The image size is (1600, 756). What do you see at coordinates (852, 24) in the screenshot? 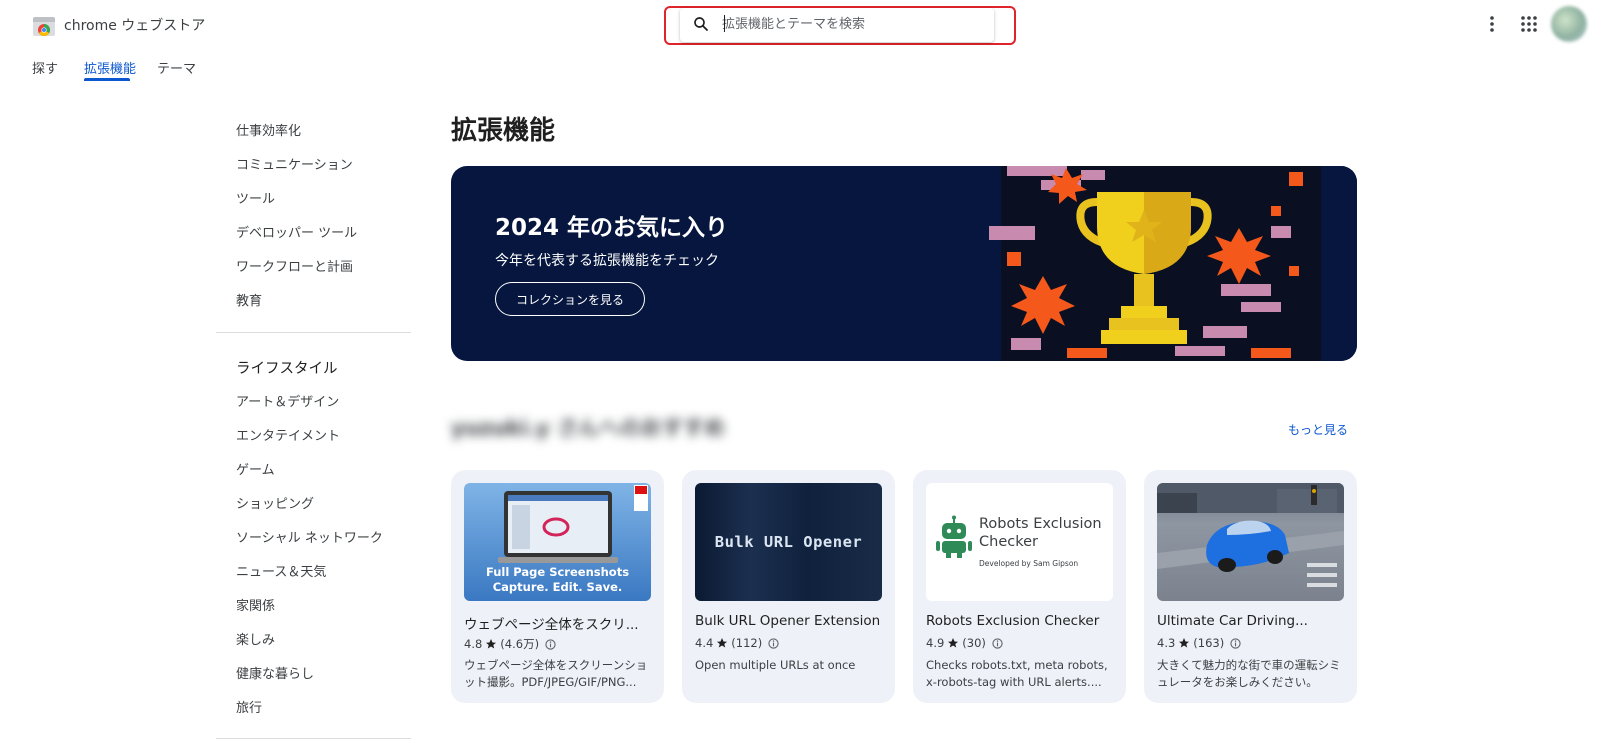
I see `search-input` at bounding box center [852, 24].